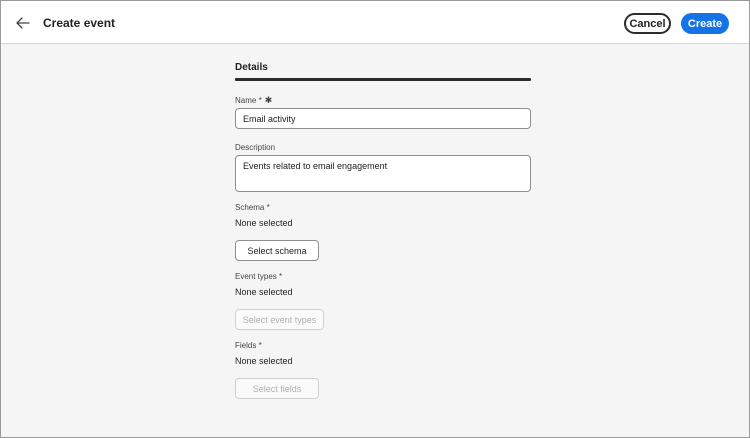  Describe the element at coordinates (259, 276) in the screenshot. I see `event-types-field-label: Event types *` at that location.